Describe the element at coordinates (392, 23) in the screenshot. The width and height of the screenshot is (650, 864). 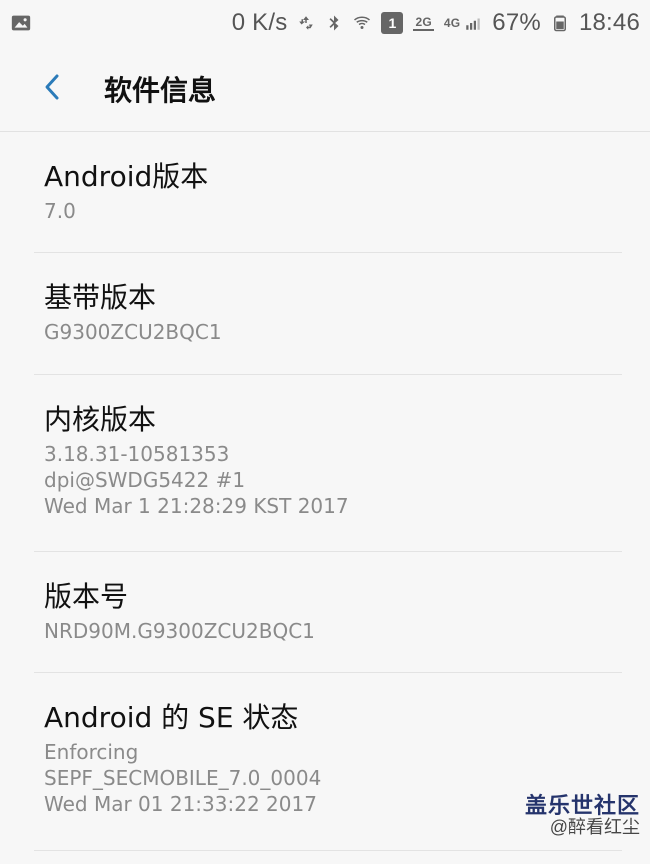
I see `sim-slot-badge: 1` at that location.